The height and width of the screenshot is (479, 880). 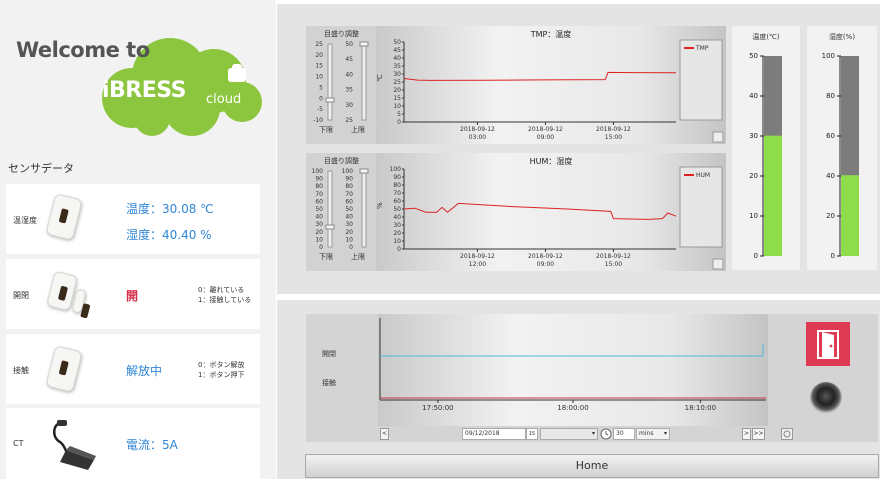 What do you see at coordinates (349, 194) in the screenshot?
I see `high-tick-label: 70` at bounding box center [349, 194].